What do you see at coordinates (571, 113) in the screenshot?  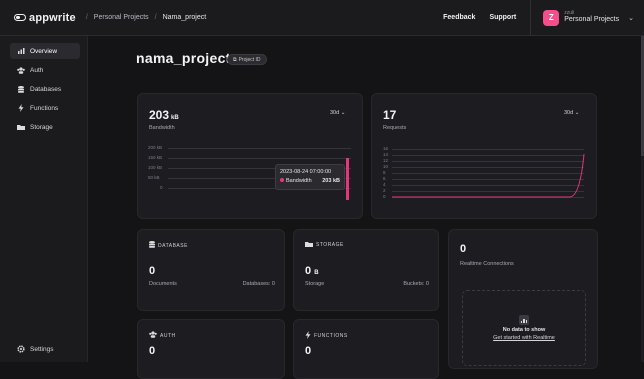 I see `requests-period-select: 30d ⌄` at bounding box center [571, 113].